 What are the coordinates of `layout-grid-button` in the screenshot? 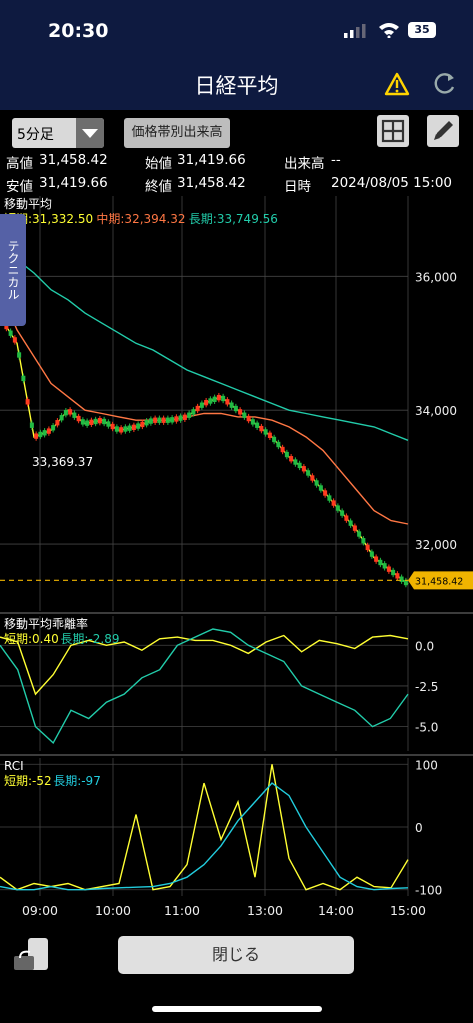 It's located at (393, 131).